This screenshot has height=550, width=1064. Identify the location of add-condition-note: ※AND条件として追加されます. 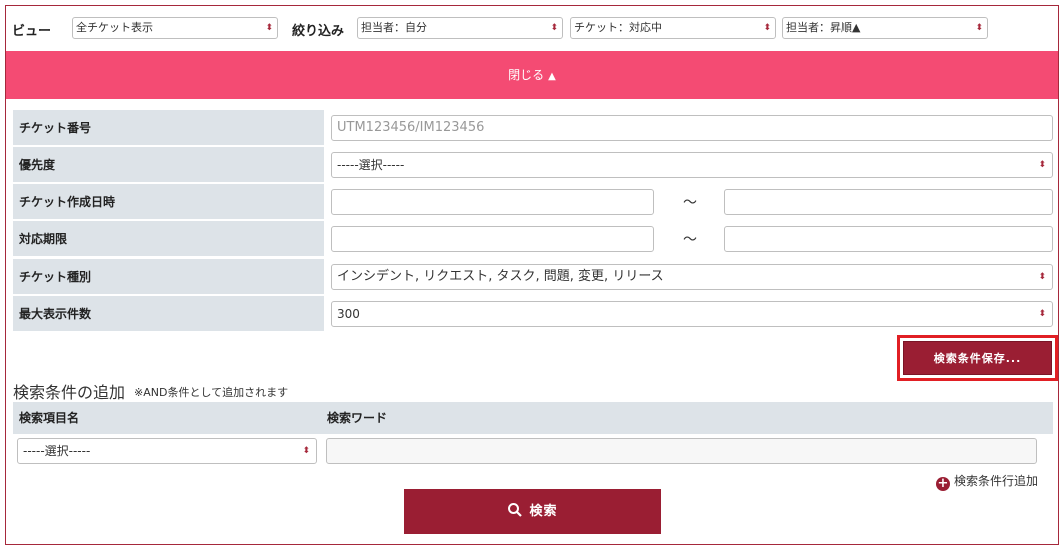
(211, 392).